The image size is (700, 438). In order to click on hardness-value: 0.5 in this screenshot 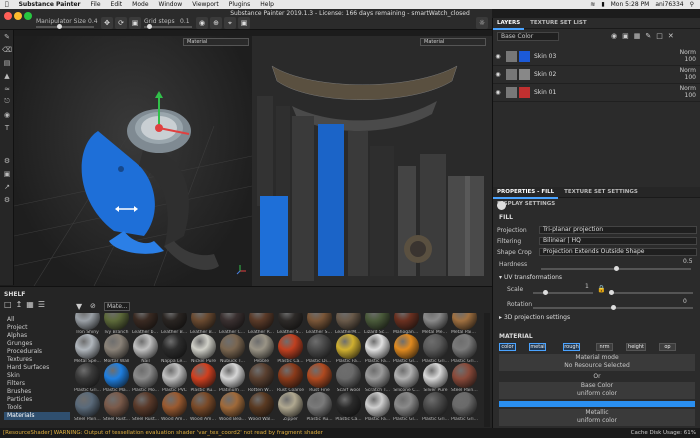, I will do `click(688, 261)`.